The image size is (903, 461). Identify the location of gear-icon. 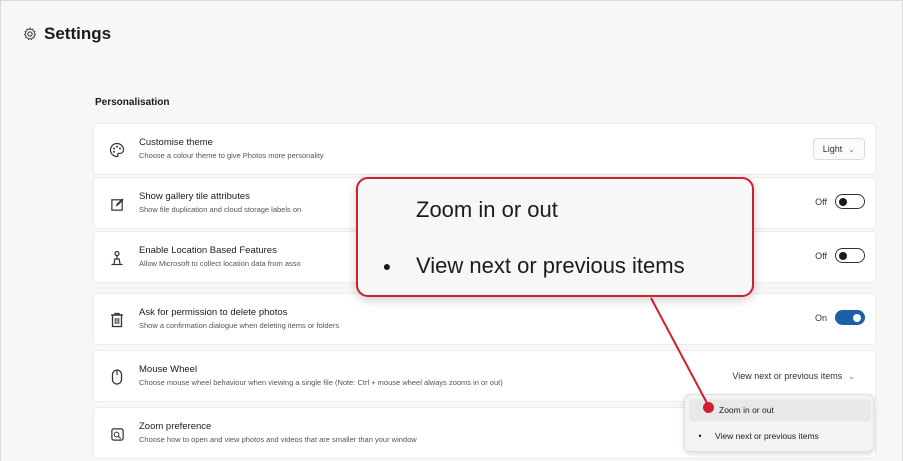
(30, 34).